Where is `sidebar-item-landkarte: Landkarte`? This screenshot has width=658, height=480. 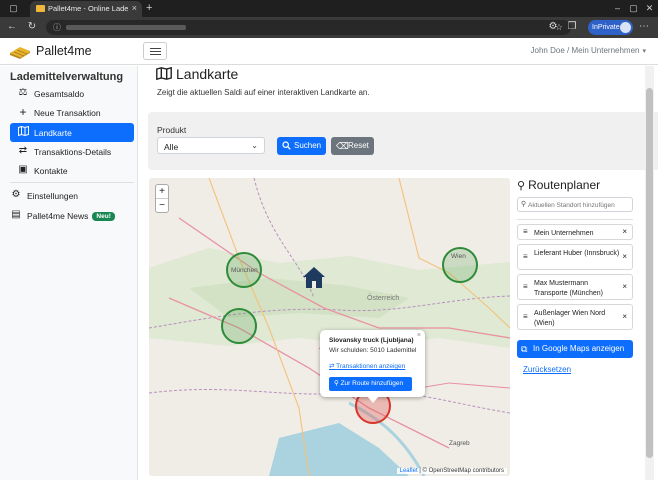
sidebar-item-landkarte: Landkarte is located at coordinates (72, 132).